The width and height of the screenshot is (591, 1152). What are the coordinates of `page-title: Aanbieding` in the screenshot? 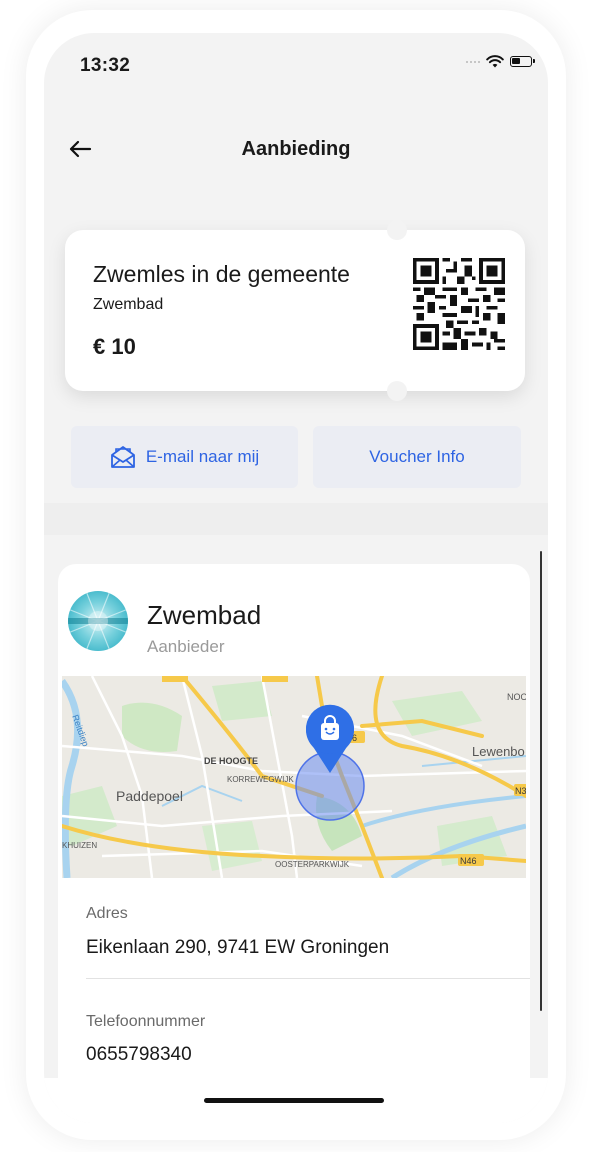 It's located at (296, 149).